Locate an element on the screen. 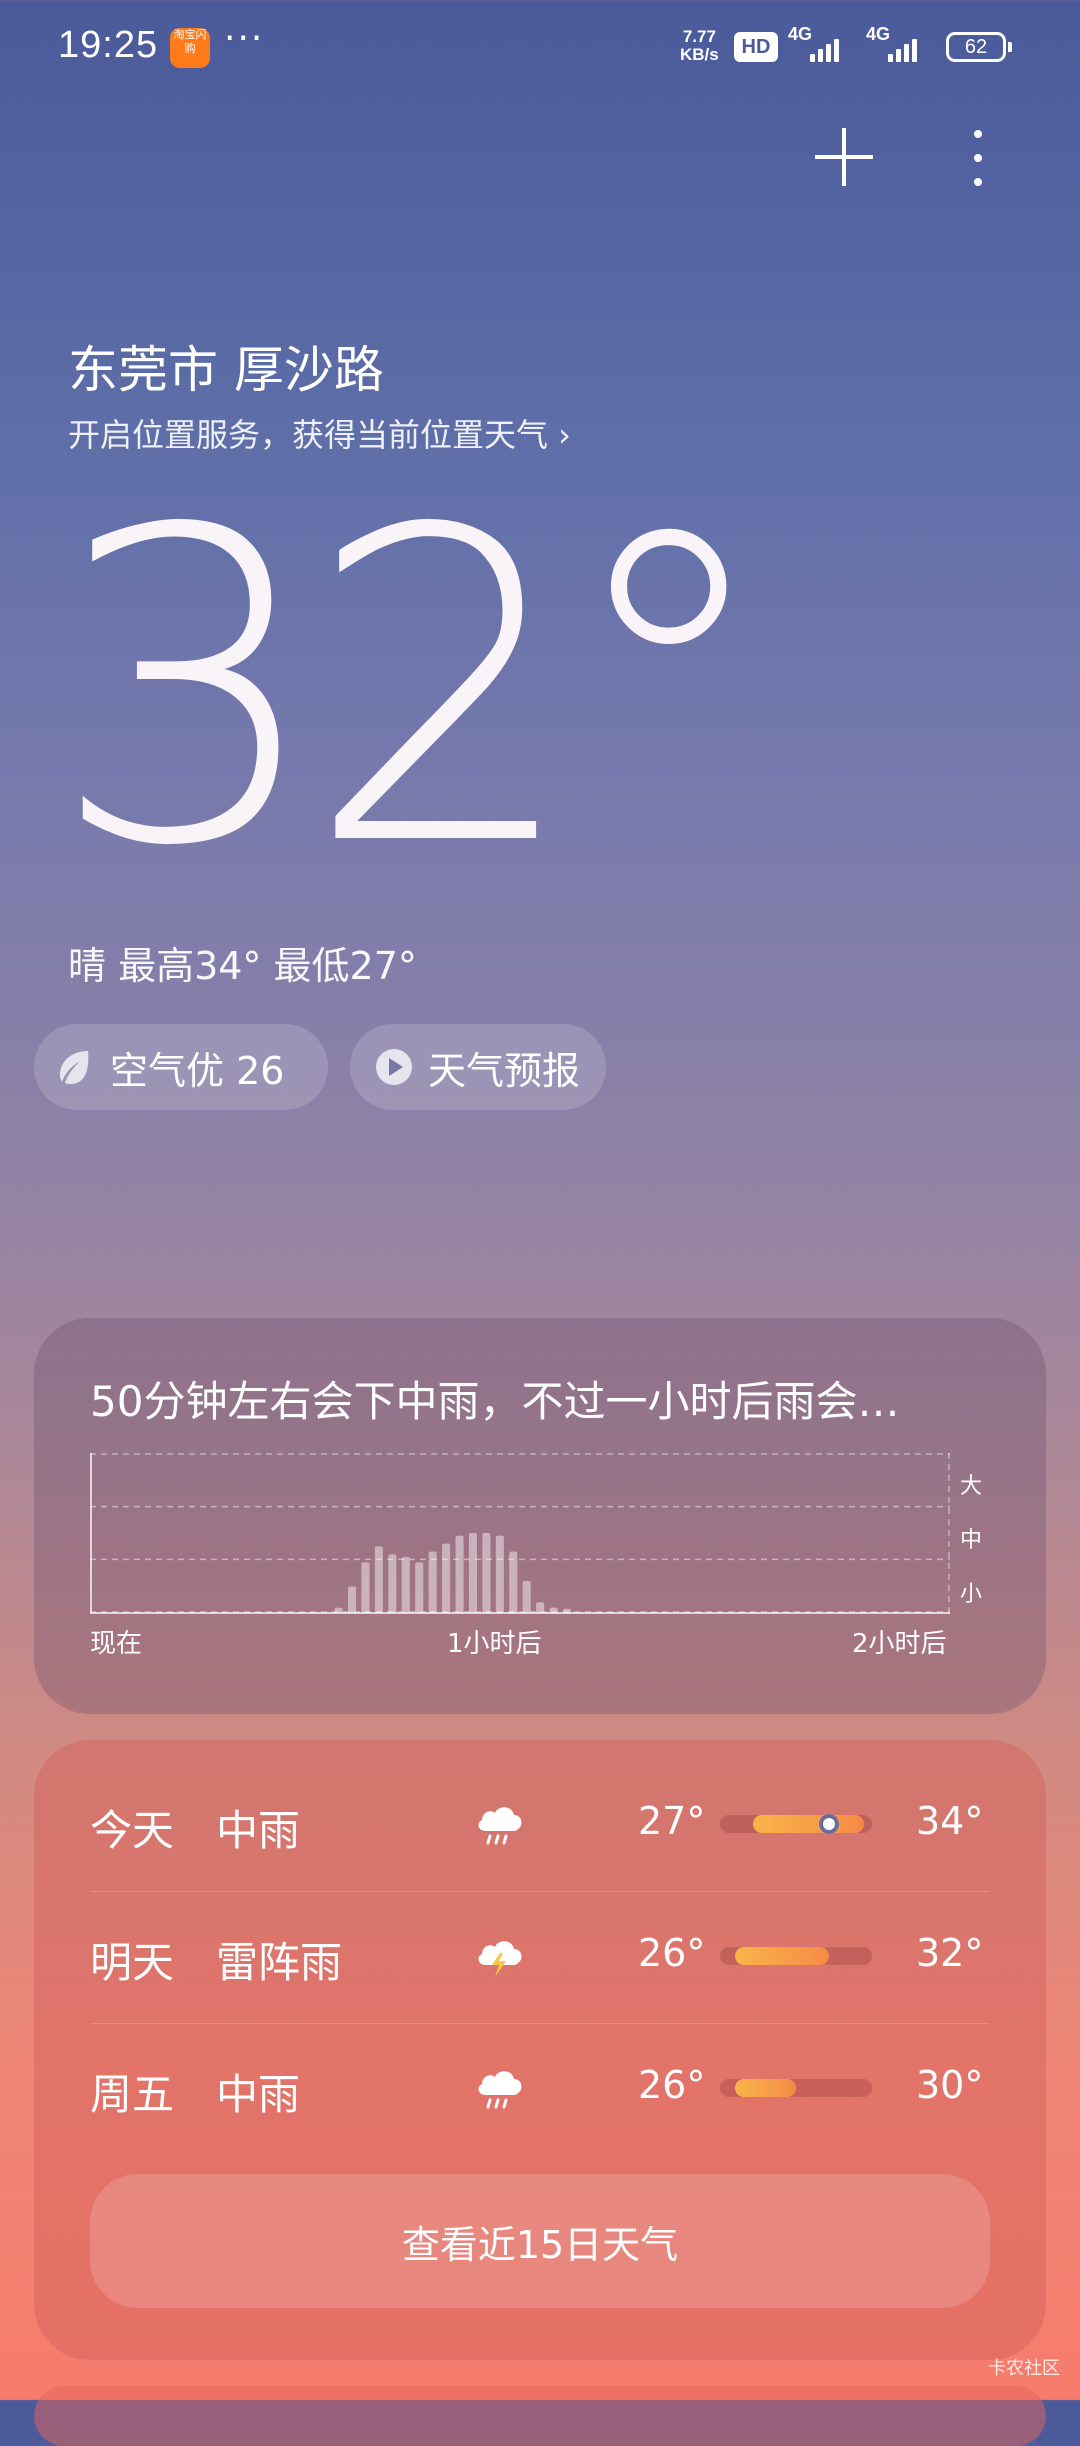 This screenshot has width=1080, height=2446. air-quality-button: 空气优 26 is located at coordinates (181, 1067).